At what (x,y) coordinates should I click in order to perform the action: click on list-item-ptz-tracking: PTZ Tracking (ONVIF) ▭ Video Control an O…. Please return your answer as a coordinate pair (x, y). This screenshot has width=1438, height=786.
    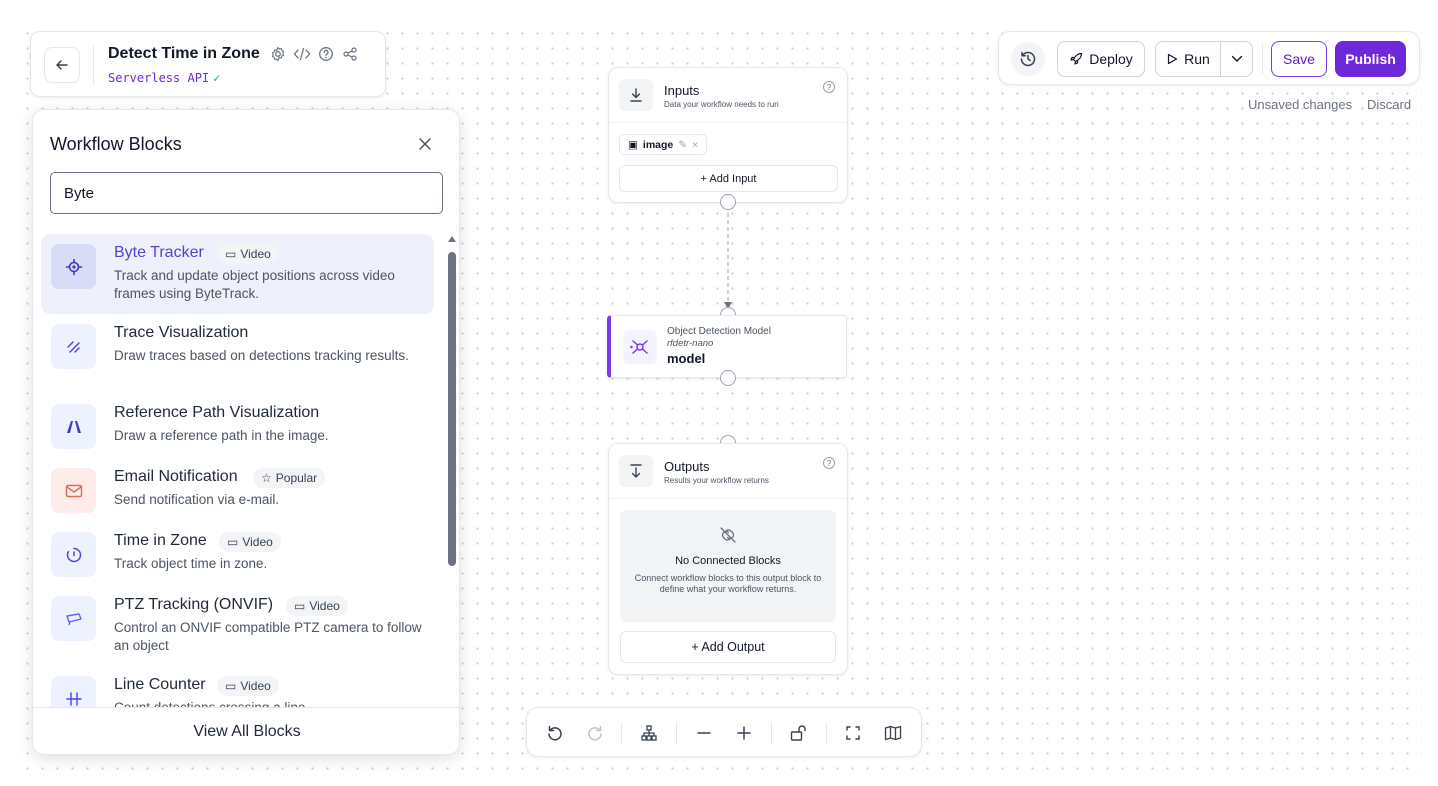
    Looking at the image, I should click on (237, 626).